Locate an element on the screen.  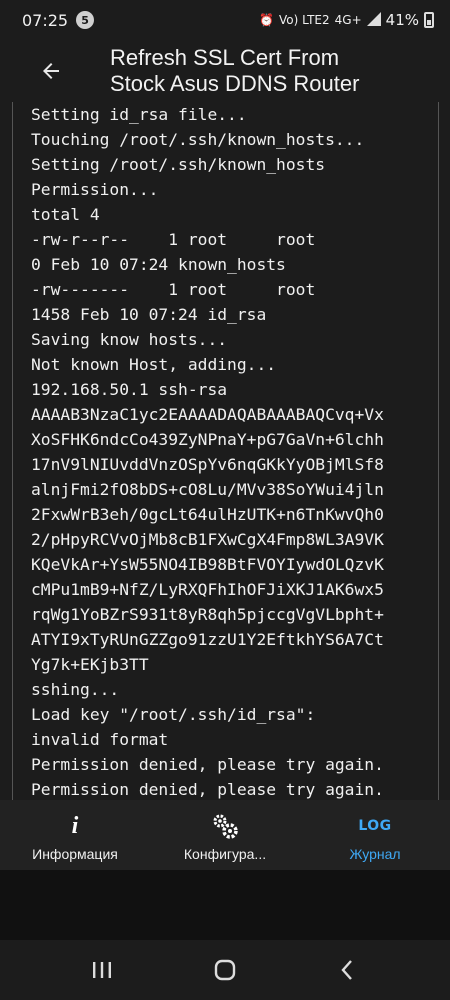
log-line: rqWg1YoBZrS931t8yR8qh5pjccgVgVLbpht+ is located at coordinates (207, 614).